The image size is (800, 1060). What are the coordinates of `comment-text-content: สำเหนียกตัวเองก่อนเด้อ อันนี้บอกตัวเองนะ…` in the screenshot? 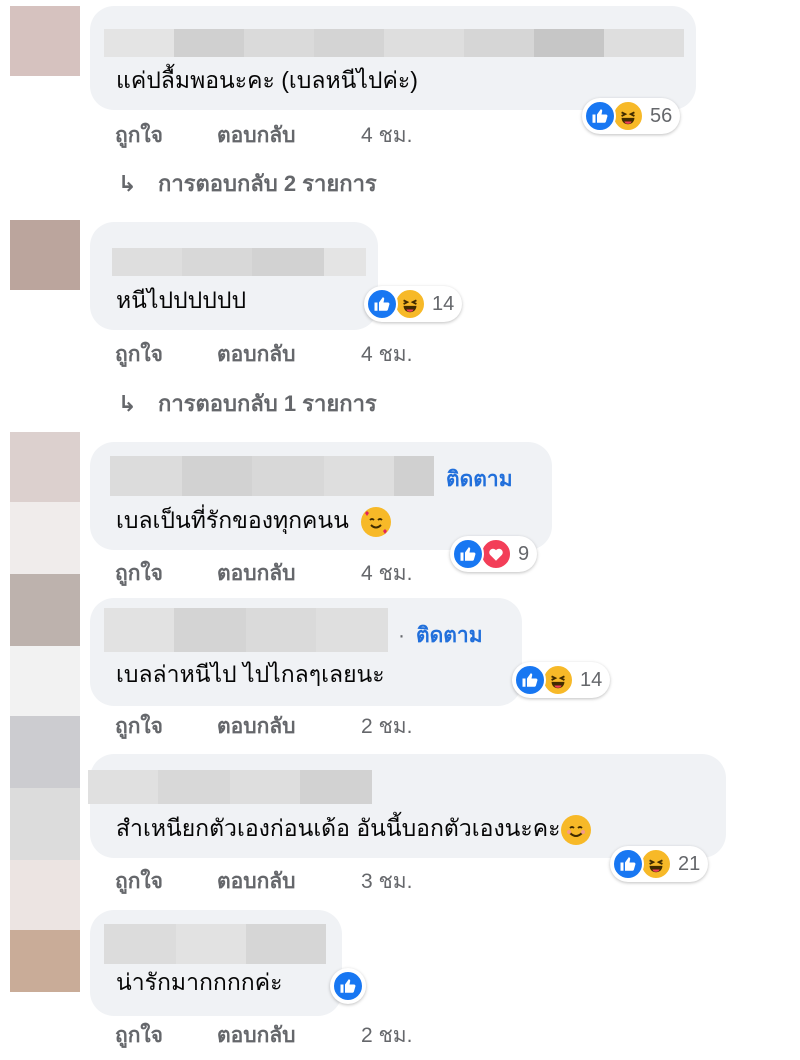 It's located at (338, 828).